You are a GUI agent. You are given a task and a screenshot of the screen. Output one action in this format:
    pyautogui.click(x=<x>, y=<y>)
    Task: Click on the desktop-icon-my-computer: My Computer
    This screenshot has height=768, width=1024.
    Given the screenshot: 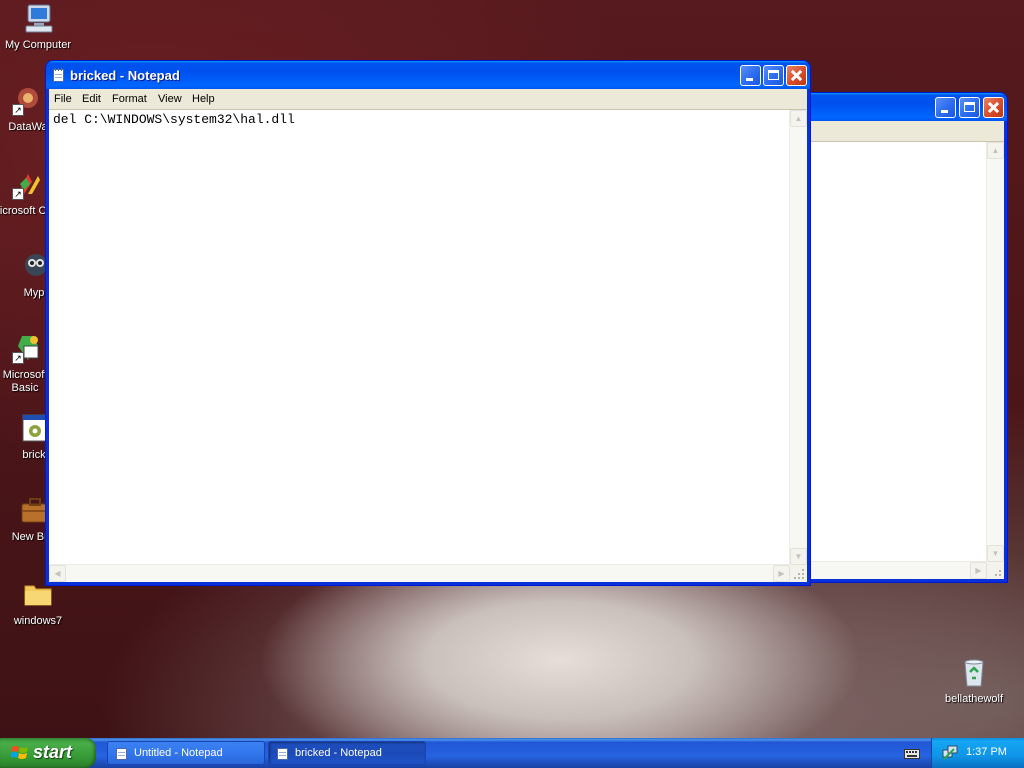 What is the action you would take?
    pyautogui.click(x=38, y=27)
    